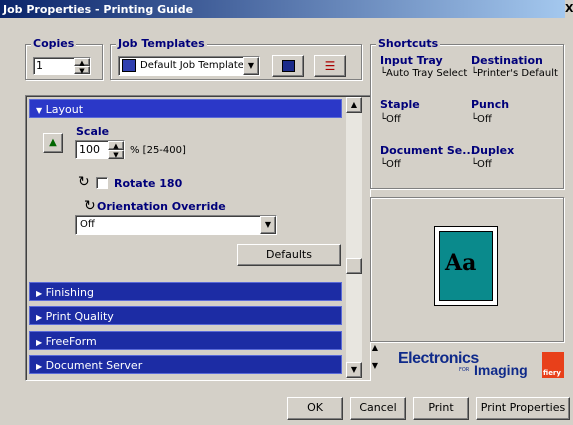 Image resolution: width=573 pixels, height=425 pixels. What do you see at coordinates (493, 150) in the screenshot?
I see `shortcut-duplex-label: Duplex` at bounding box center [493, 150].